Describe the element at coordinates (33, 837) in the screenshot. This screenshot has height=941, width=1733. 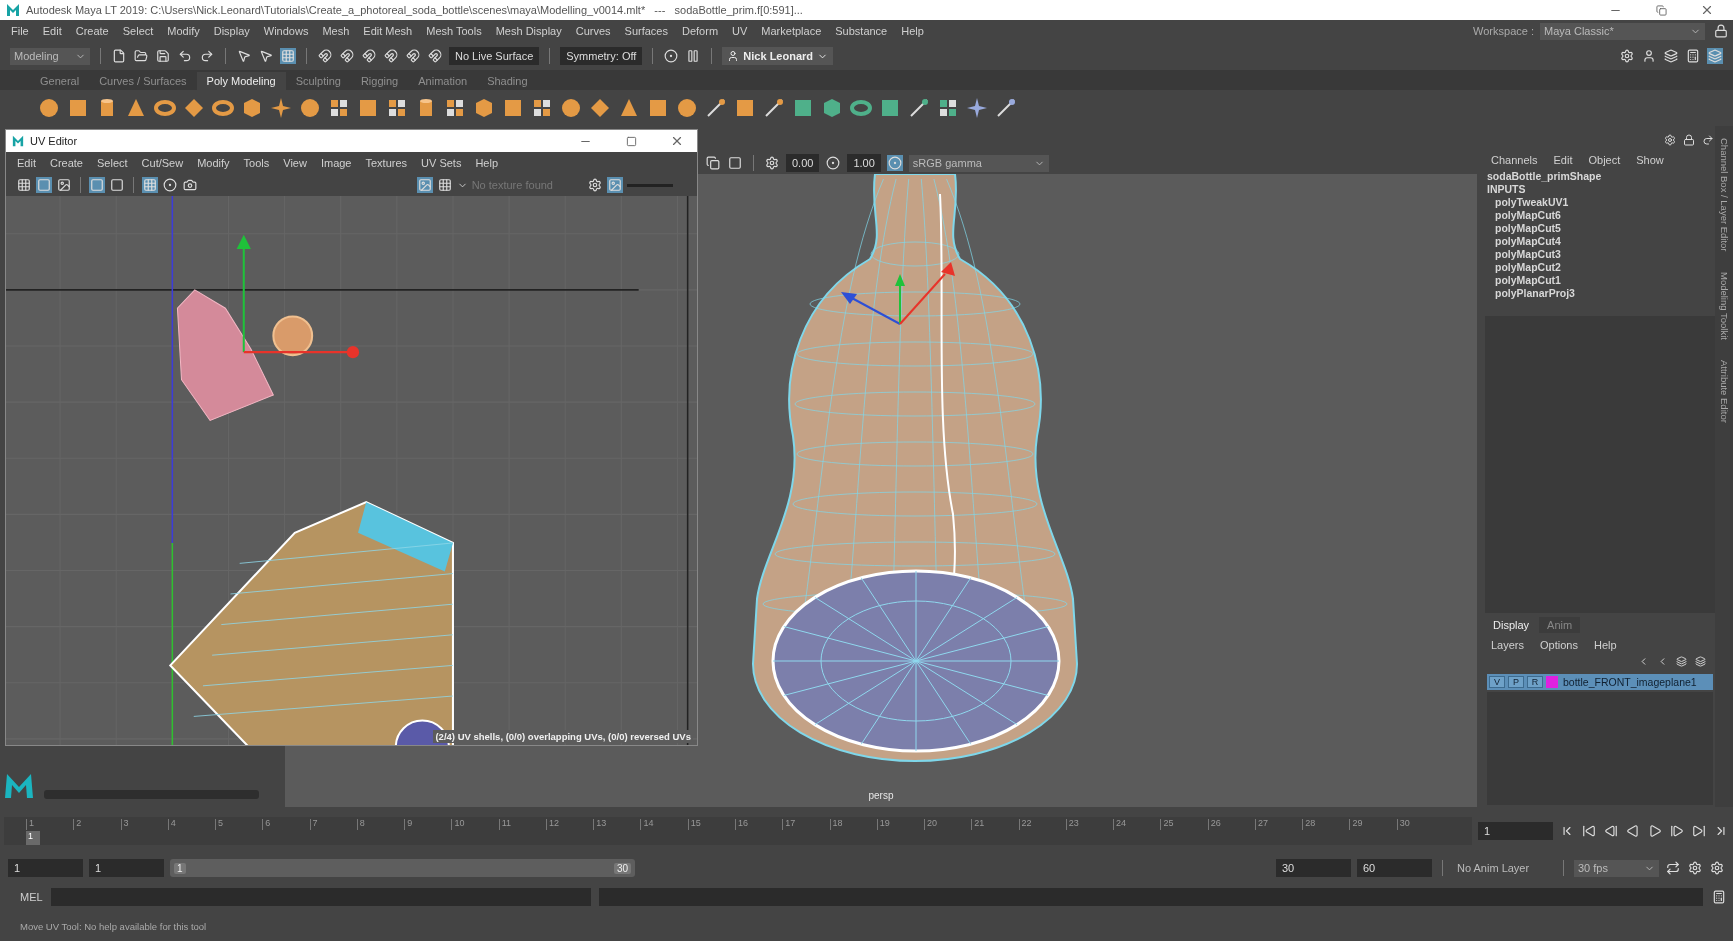
I see `current-frame-marker: 1` at that location.